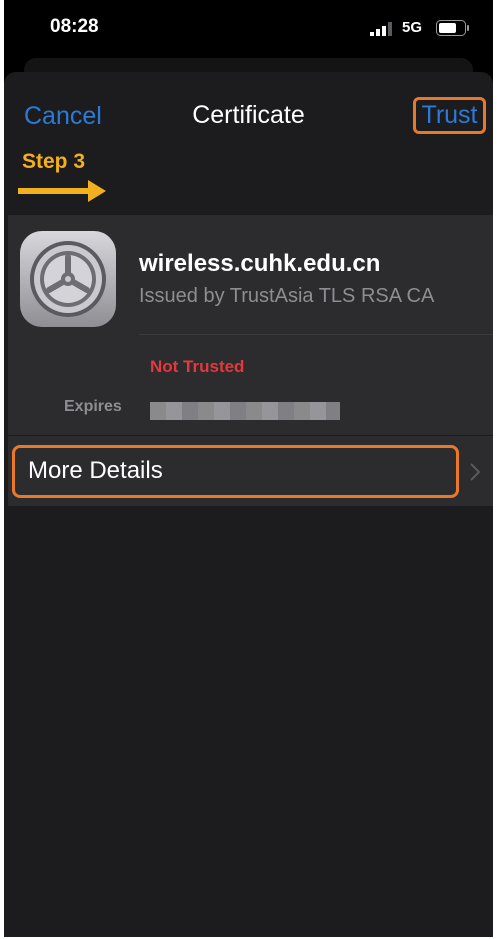 The height and width of the screenshot is (939, 497). What do you see at coordinates (93, 406) in the screenshot?
I see `expires-label: Expires` at bounding box center [93, 406].